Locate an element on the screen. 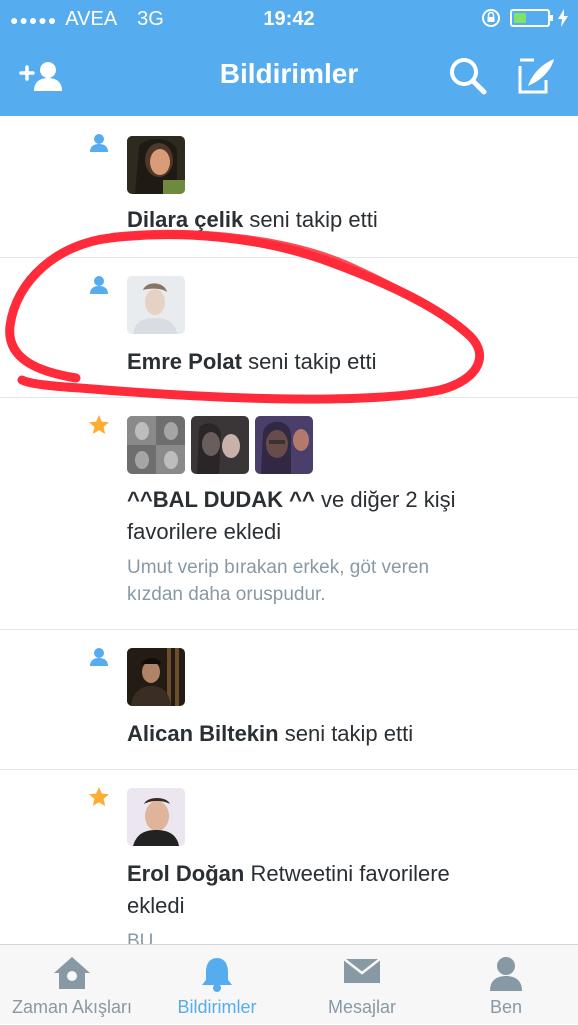  person-icon is located at coordinates (506, 974).